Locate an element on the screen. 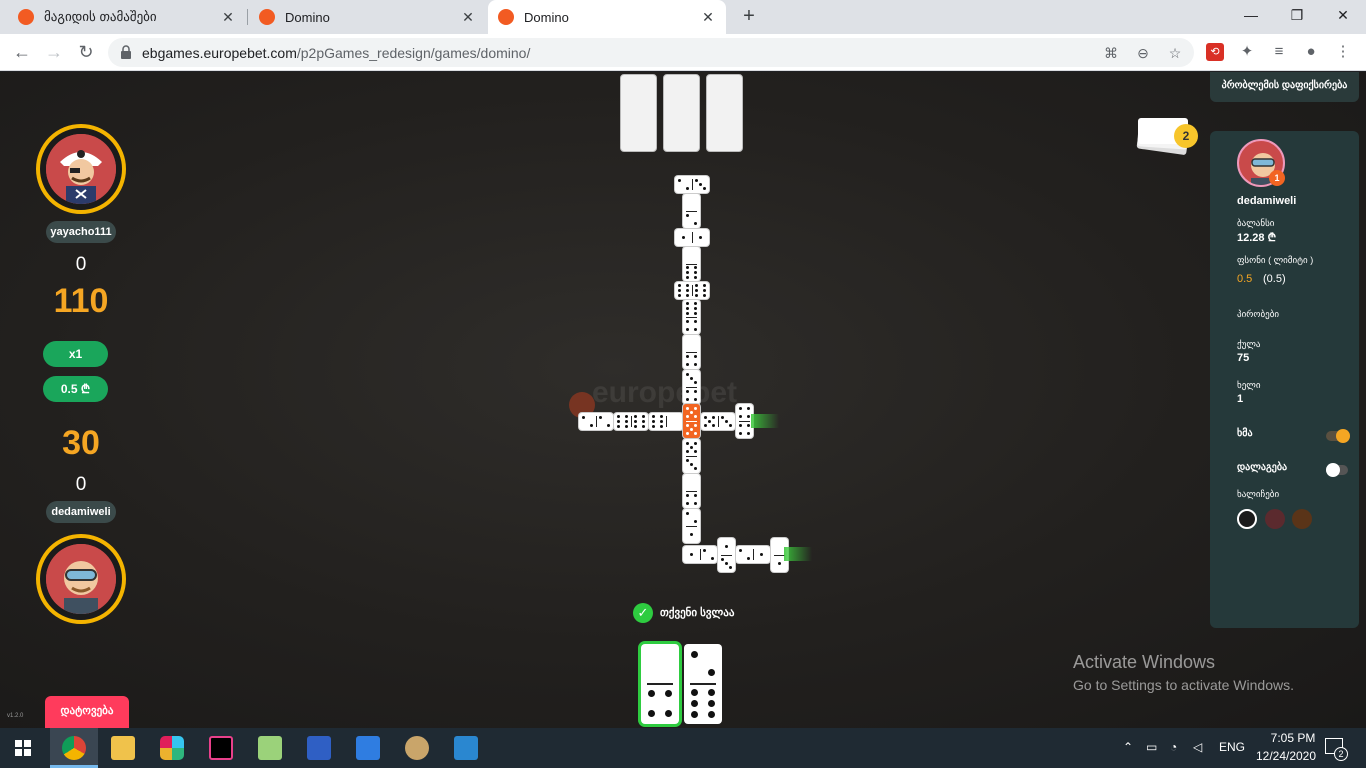  zoom-icon: ⊖ is located at coordinates (1143, 53).